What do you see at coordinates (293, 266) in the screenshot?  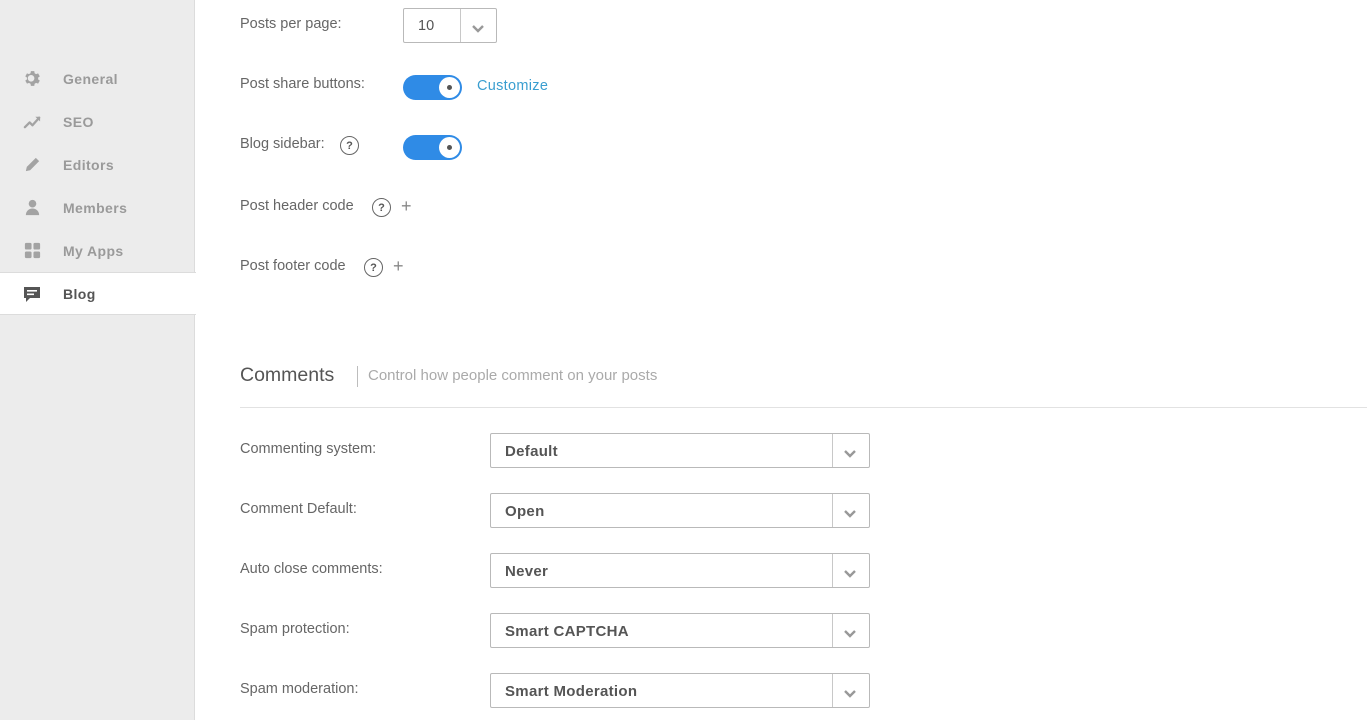 I see `post-footer-code-label: Post footer code` at bounding box center [293, 266].